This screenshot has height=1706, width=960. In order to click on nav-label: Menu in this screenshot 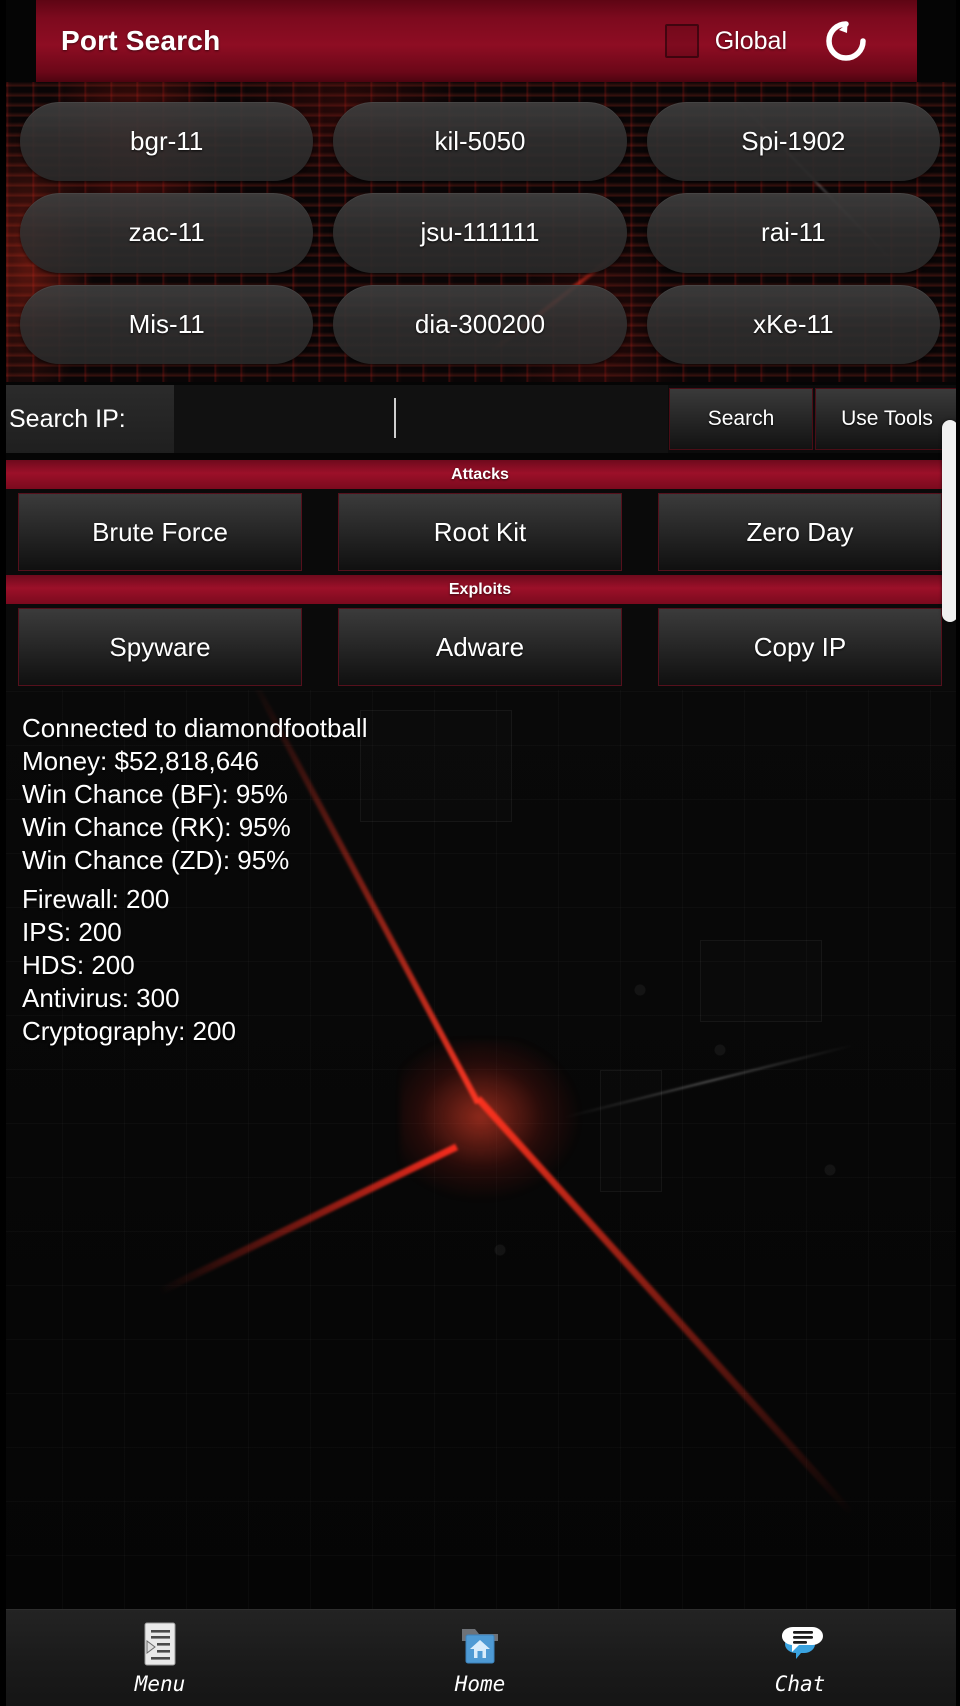, I will do `click(160, 1684)`.